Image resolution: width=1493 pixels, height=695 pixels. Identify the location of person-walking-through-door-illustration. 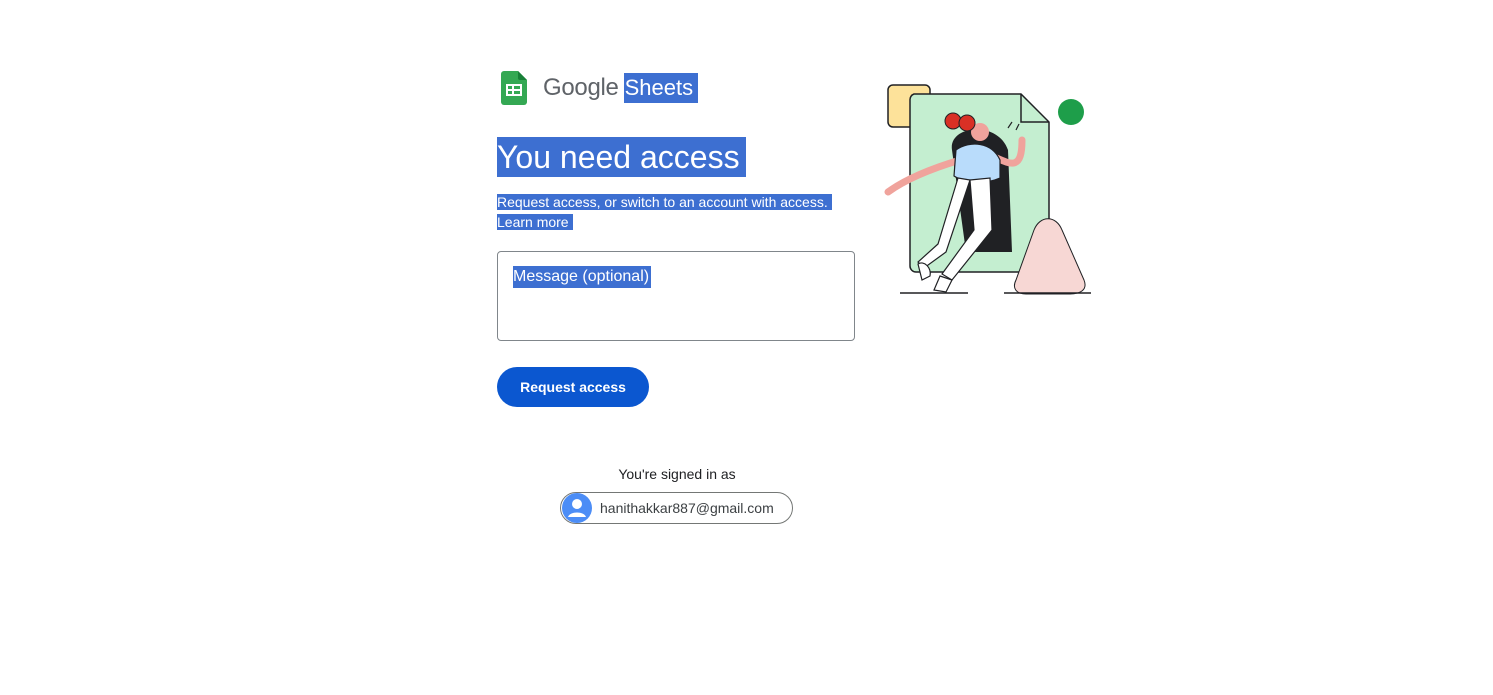
(987, 189).